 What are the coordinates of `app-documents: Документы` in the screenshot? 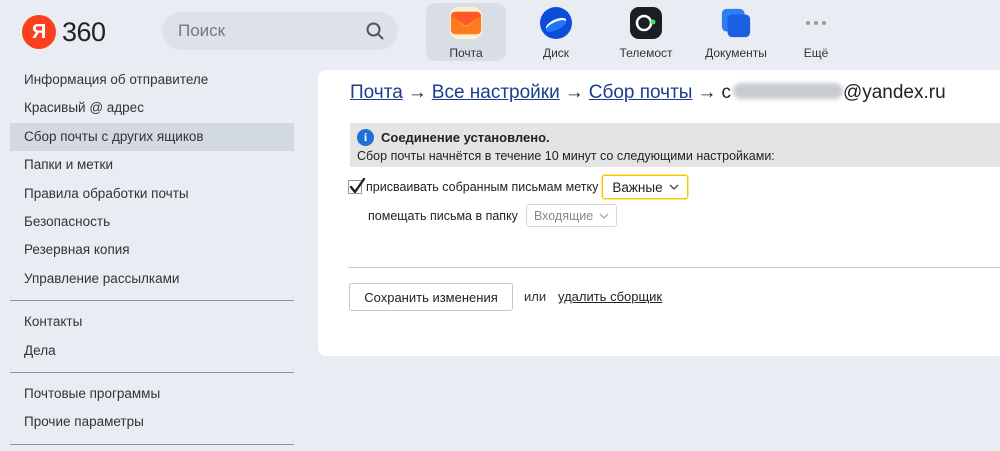 It's located at (736, 32).